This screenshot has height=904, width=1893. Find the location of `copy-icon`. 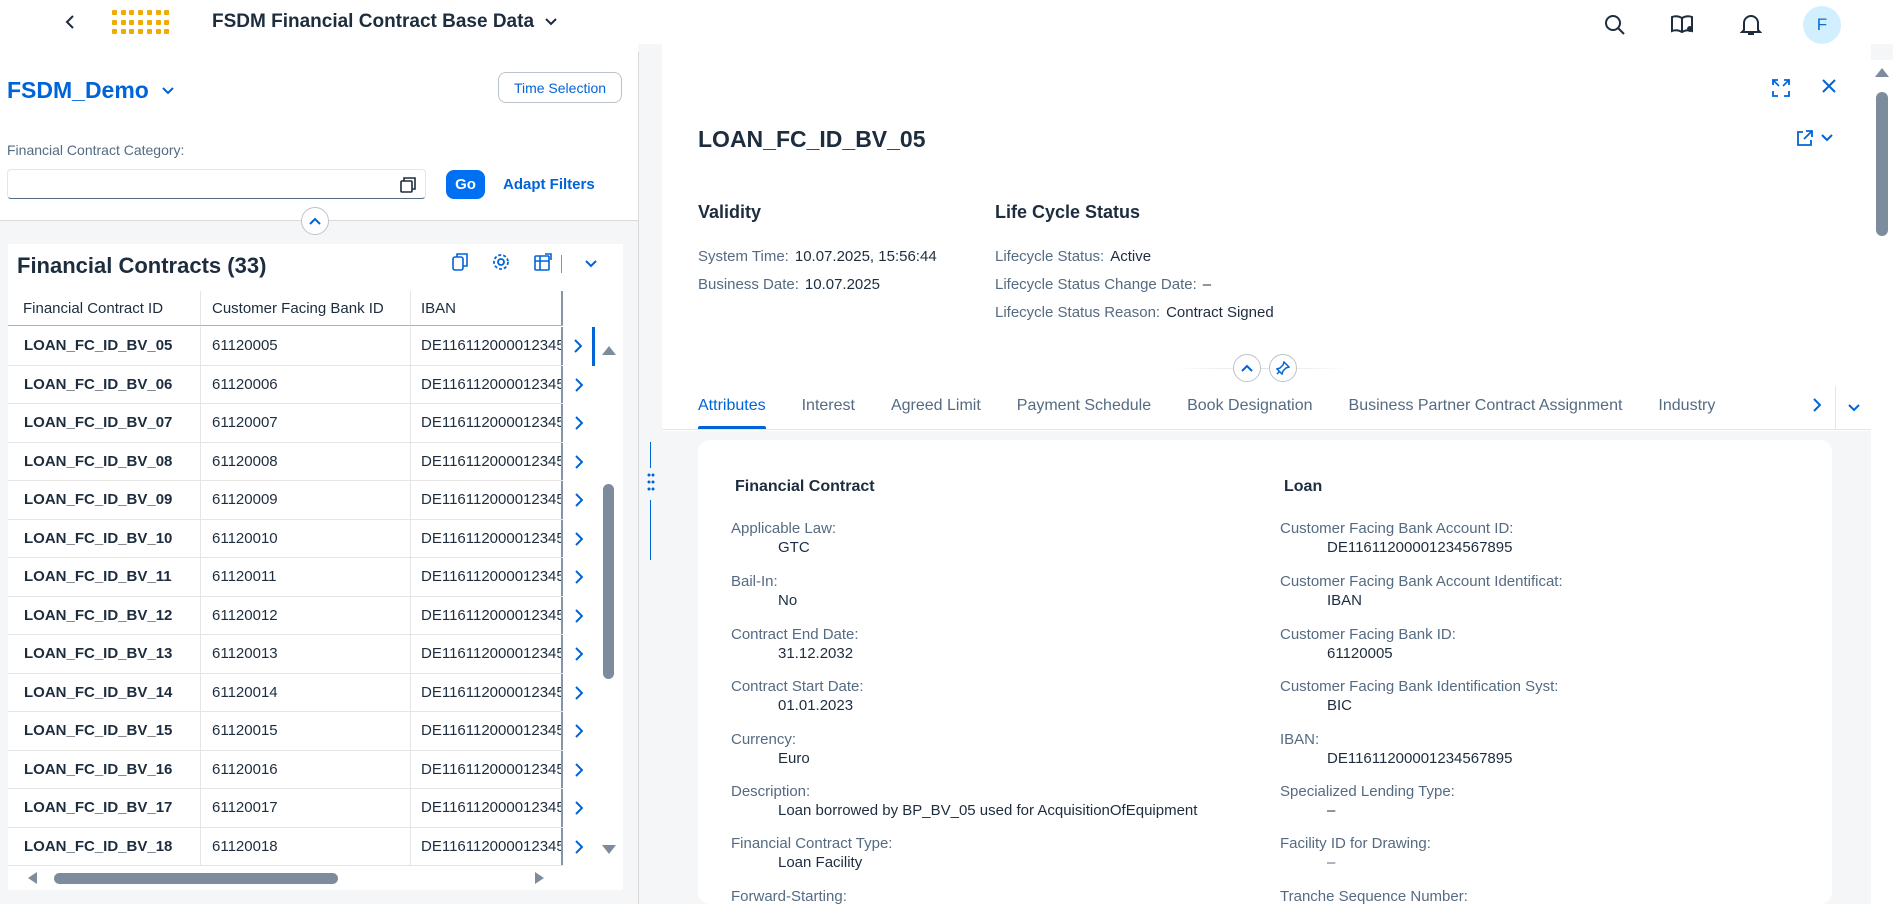

copy-icon is located at coordinates (460, 263).